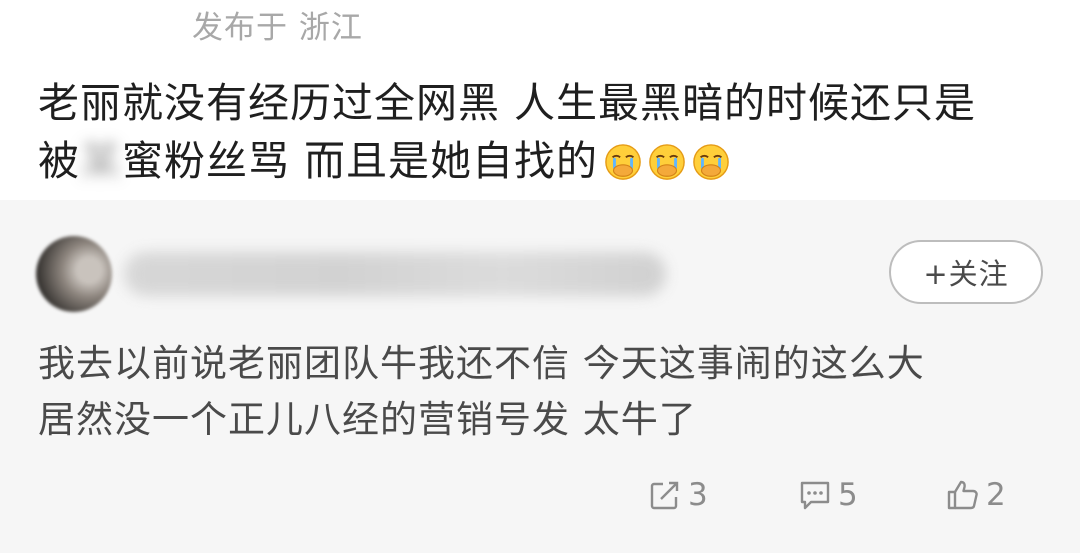 This screenshot has height=553, width=1080. Describe the element at coordinates (395, 274) in the screenshot. I see `blurred-username` at that location.